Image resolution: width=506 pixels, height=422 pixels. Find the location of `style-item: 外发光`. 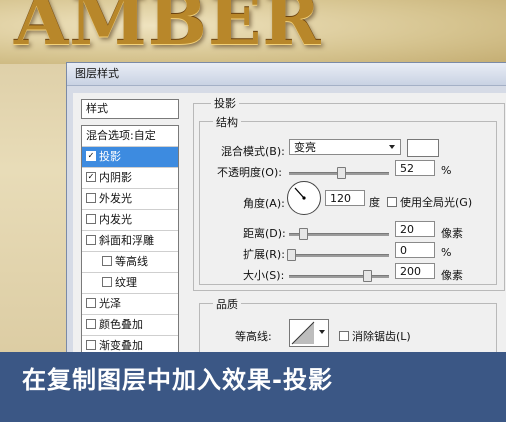

style-item: 外发光 is located at coordinates (130, 199).